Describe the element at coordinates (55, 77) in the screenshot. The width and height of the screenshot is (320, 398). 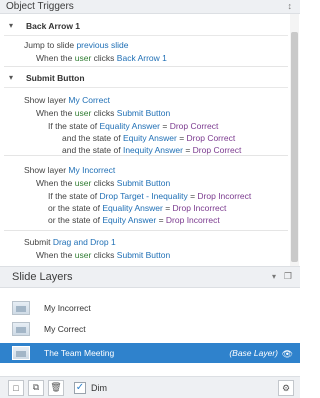
I see `group-title: Submit Button` at that location.